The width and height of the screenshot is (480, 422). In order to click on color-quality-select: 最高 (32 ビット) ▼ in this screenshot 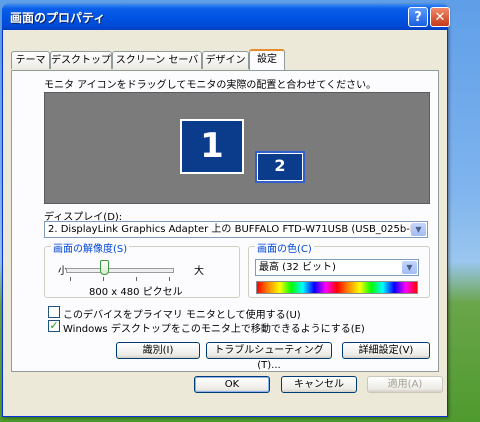, I will do `click(337, 267)`.